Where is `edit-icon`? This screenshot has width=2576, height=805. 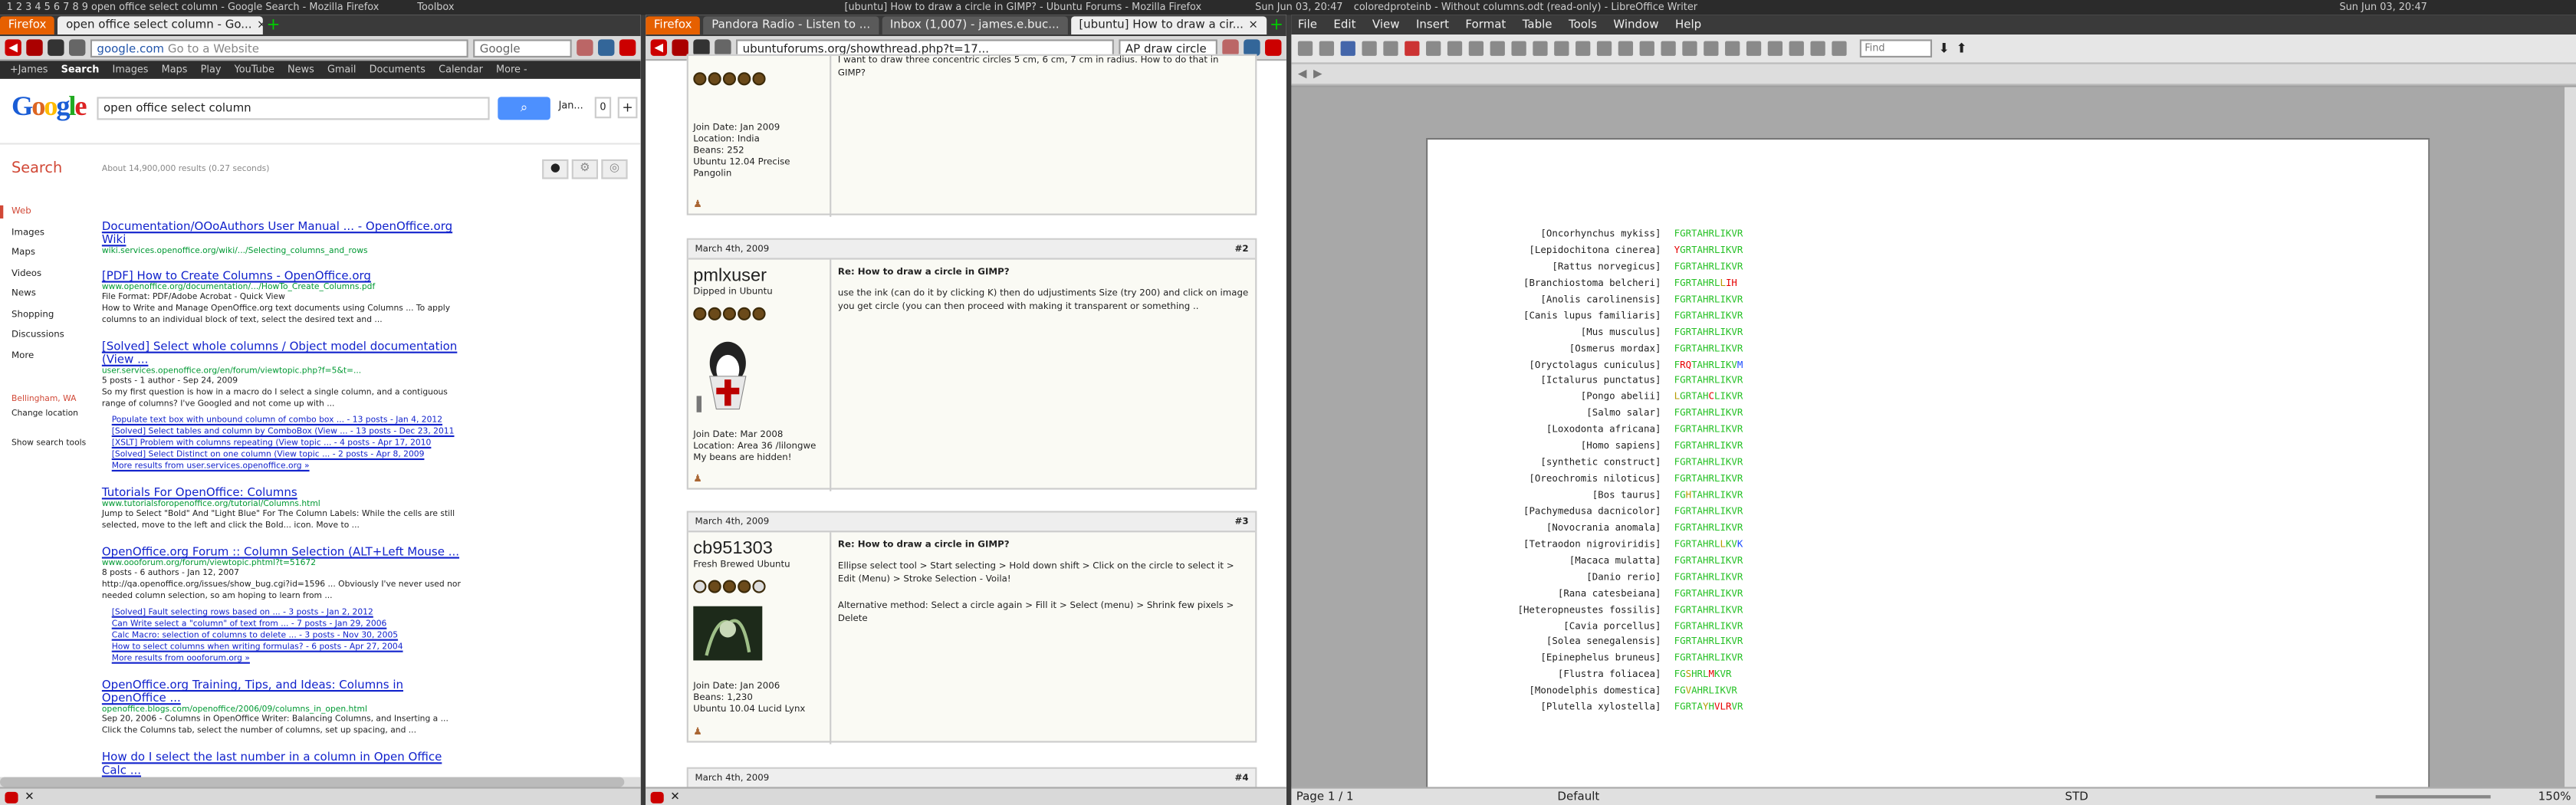 edit-icon is located at coordinates (1390, 48).